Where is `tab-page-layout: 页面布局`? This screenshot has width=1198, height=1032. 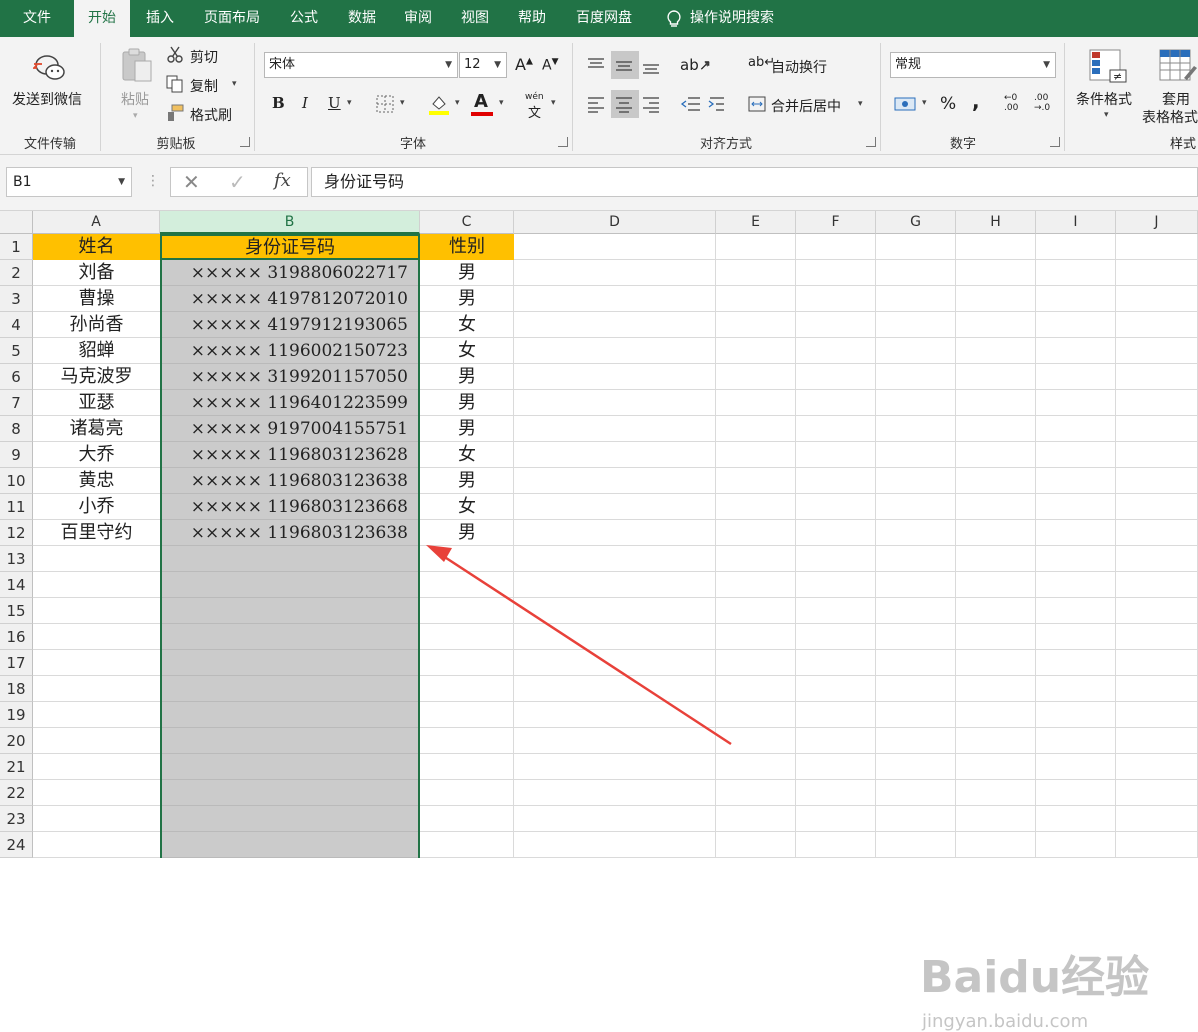
tab-page-layout: 页面布局 is located at coordinates (232, 18).